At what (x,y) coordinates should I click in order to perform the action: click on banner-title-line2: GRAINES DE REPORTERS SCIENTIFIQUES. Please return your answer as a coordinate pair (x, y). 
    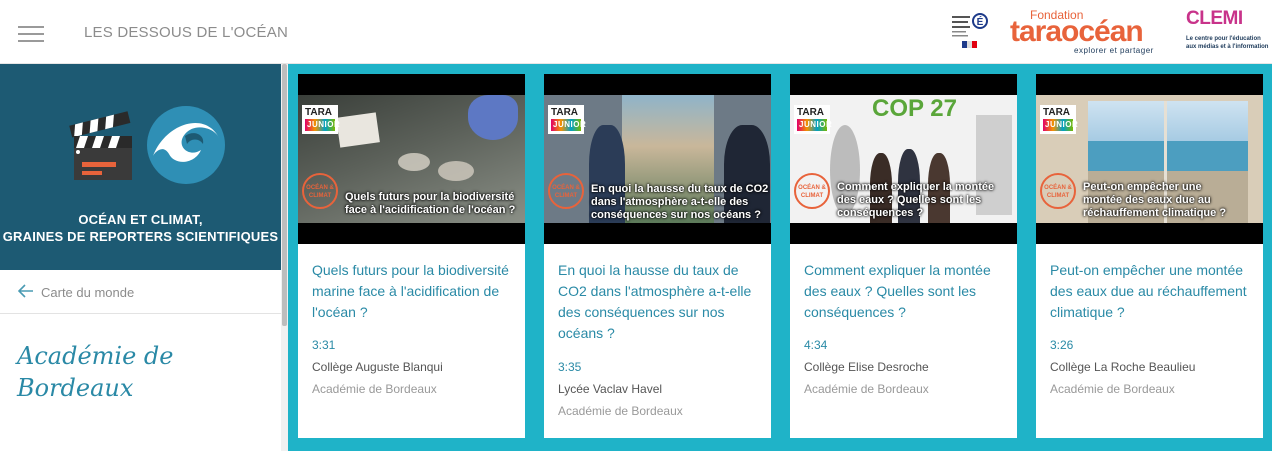
    Looking at the image, I should click on (140, 236).